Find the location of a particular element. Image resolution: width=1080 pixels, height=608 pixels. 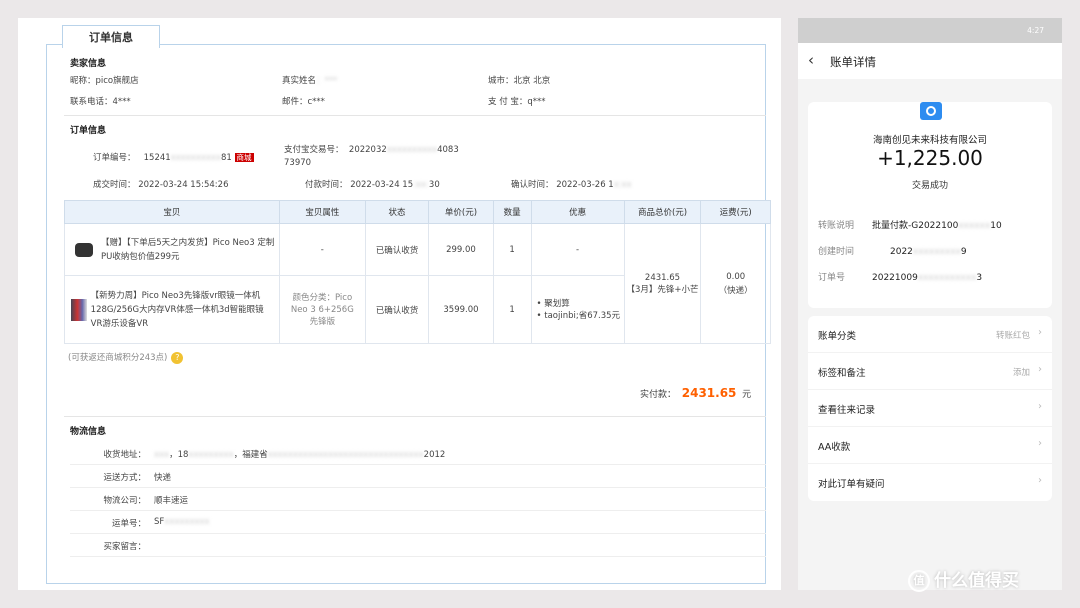

status-bar: 4:27 is located at coordinates (930, 30).